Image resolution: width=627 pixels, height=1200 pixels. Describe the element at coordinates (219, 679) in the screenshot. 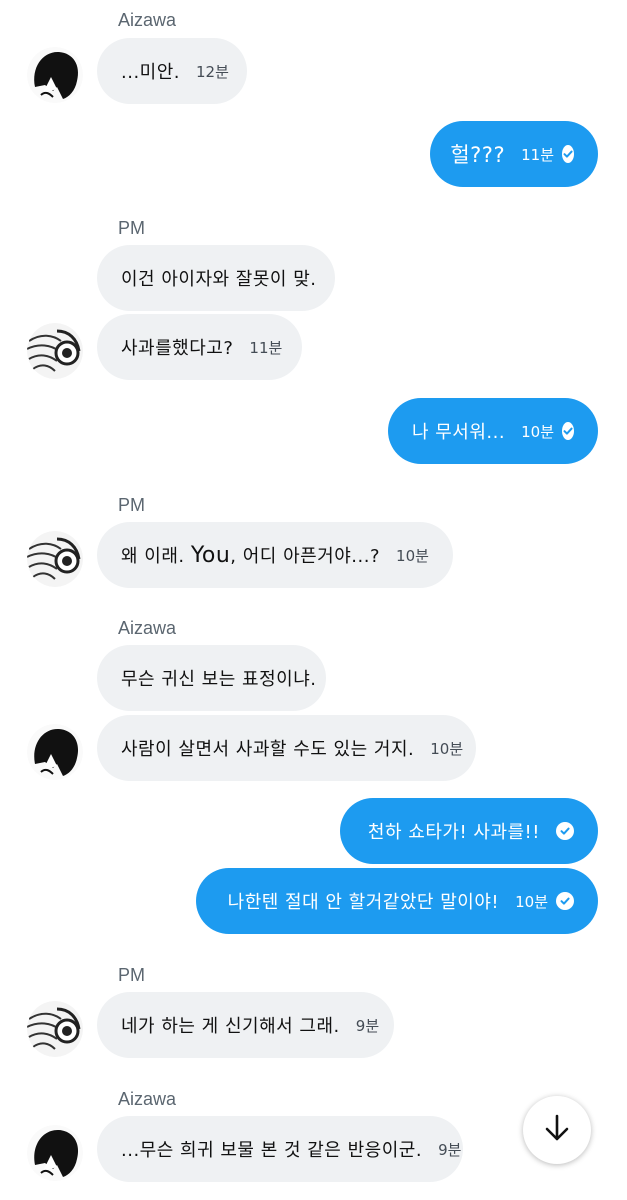

I see `message-text: 무슨 귀신 보는 표정이냐.` at that location.